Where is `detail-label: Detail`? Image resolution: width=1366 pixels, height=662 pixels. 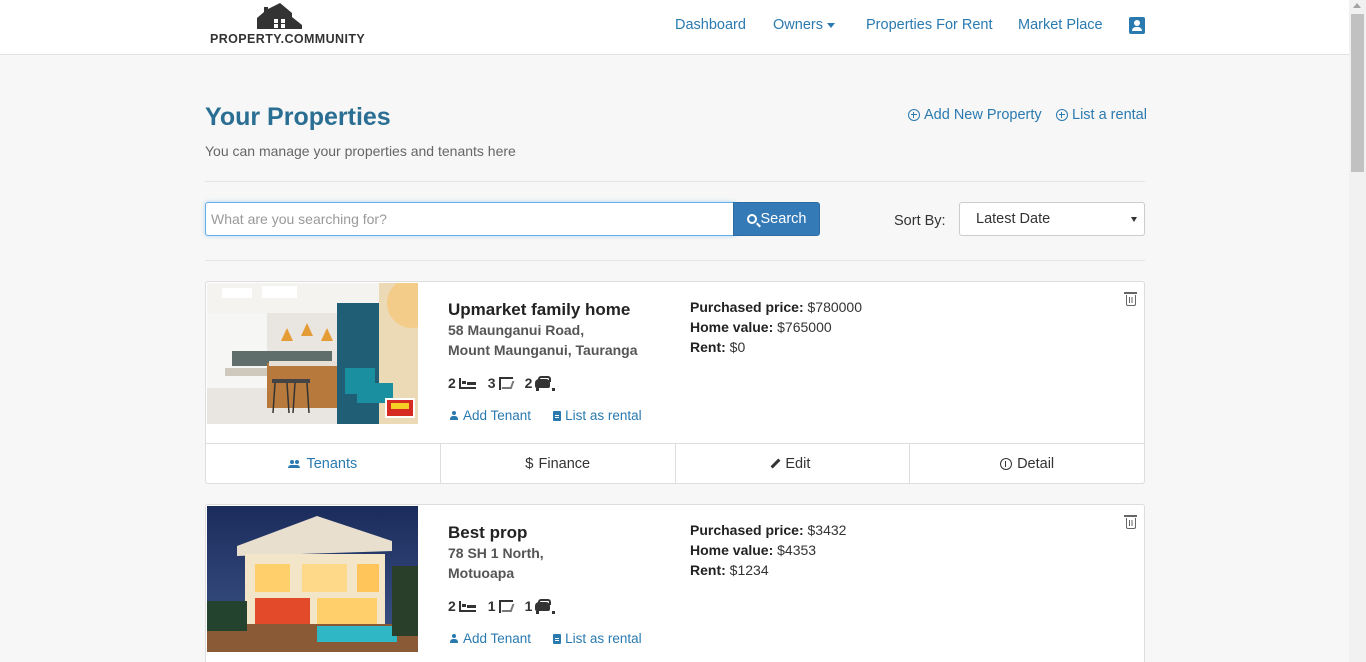
detail-label: Detail is located at coordinates (1036, 463).